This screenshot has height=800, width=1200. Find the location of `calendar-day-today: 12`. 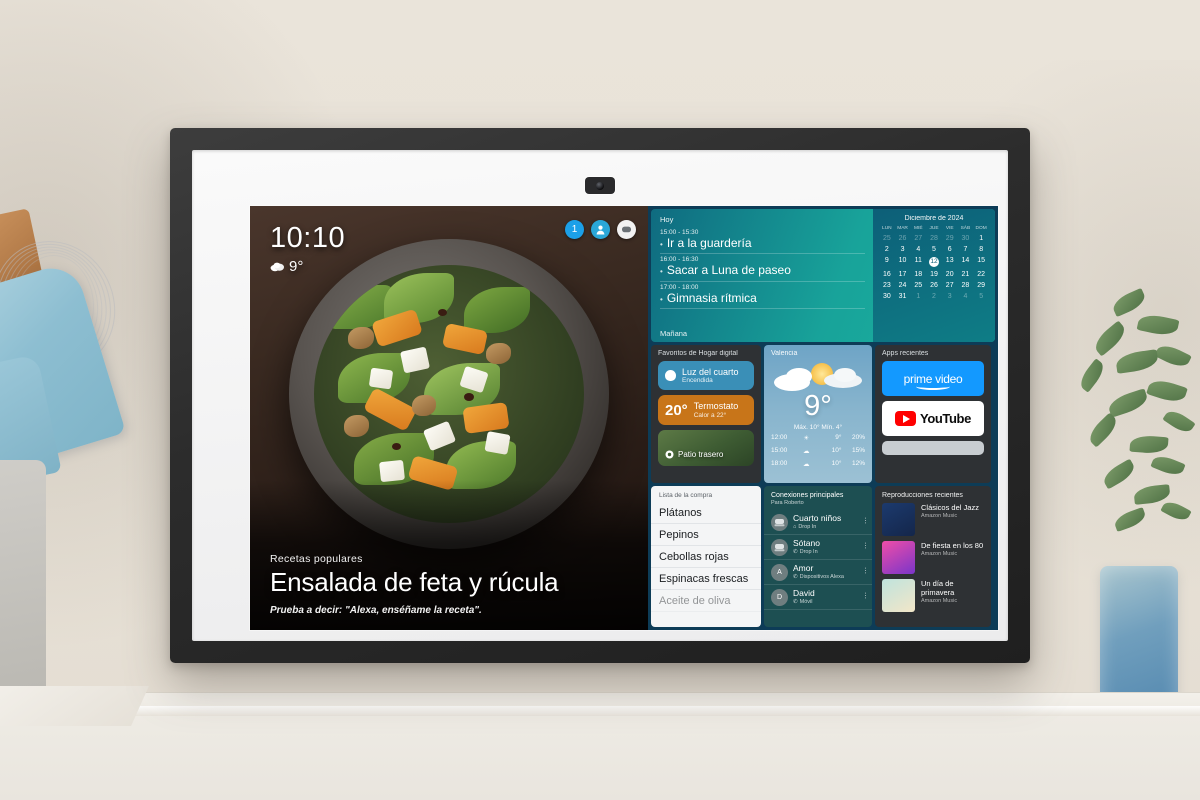

calendar-day-today: 12 is located at coordinates (934, 261).